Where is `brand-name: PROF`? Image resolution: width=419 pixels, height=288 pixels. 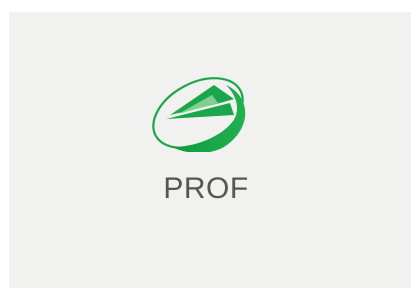 brand-name: PROF is located at coordinates (206, 188).